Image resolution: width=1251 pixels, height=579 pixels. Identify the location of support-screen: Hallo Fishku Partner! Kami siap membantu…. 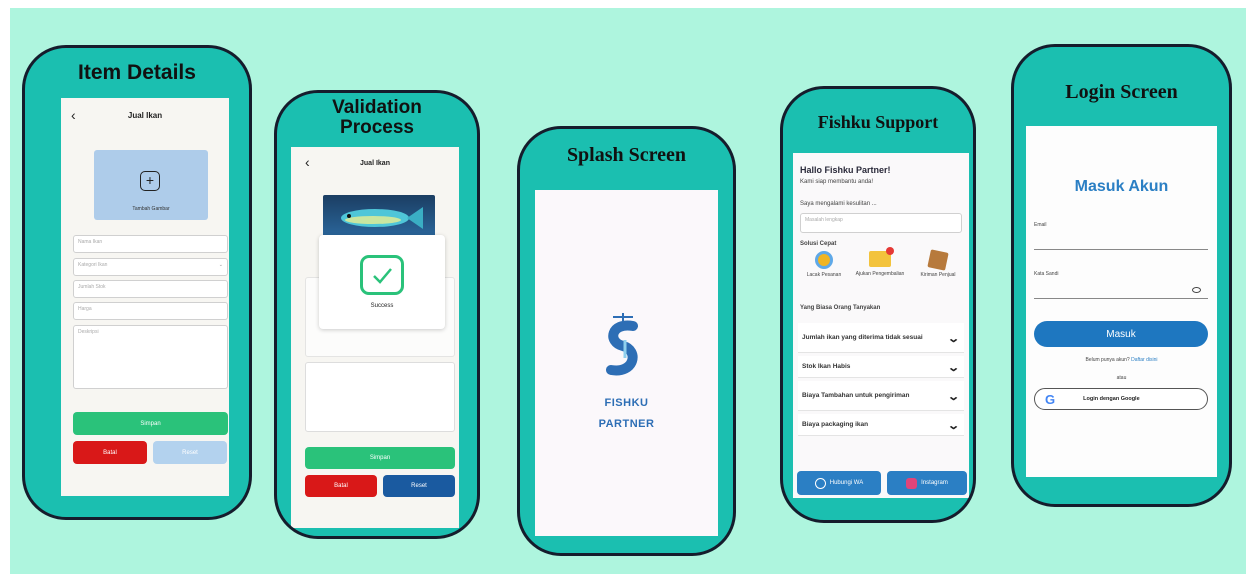
(881, 325).